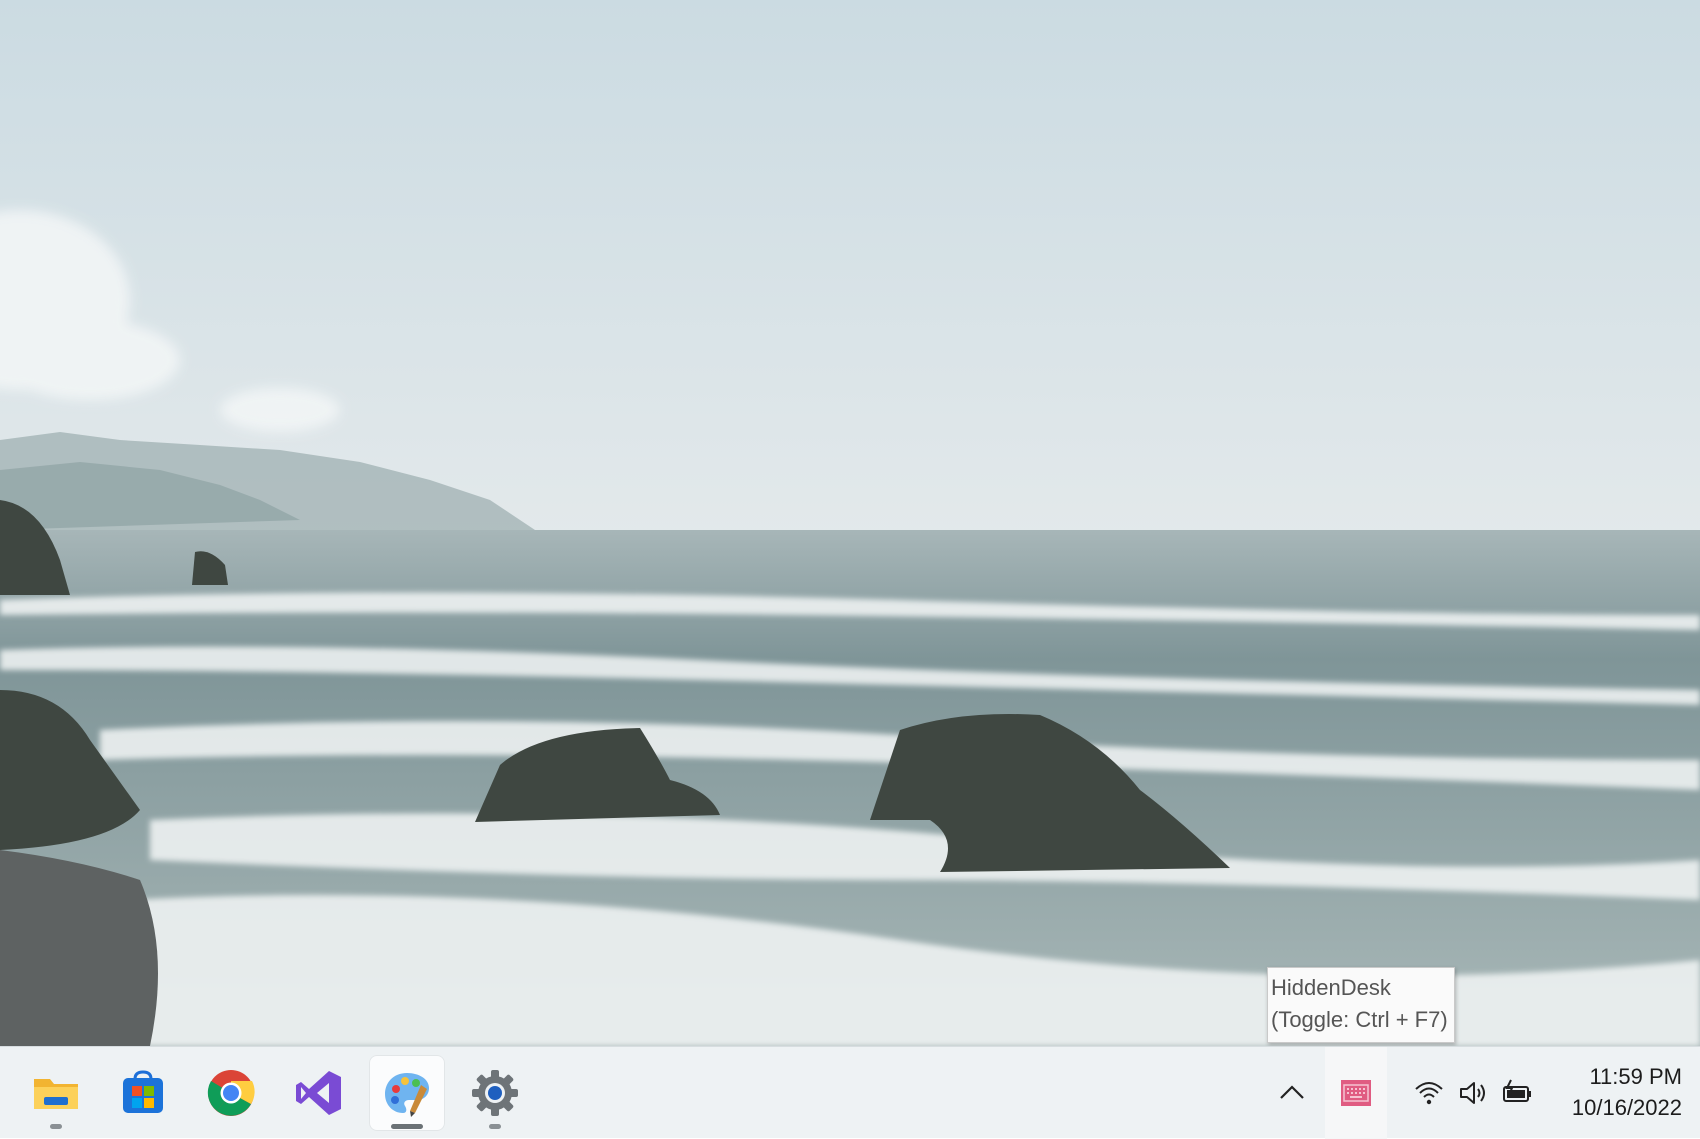  I want to click on file-explorer-icon, so click(56, 1094).